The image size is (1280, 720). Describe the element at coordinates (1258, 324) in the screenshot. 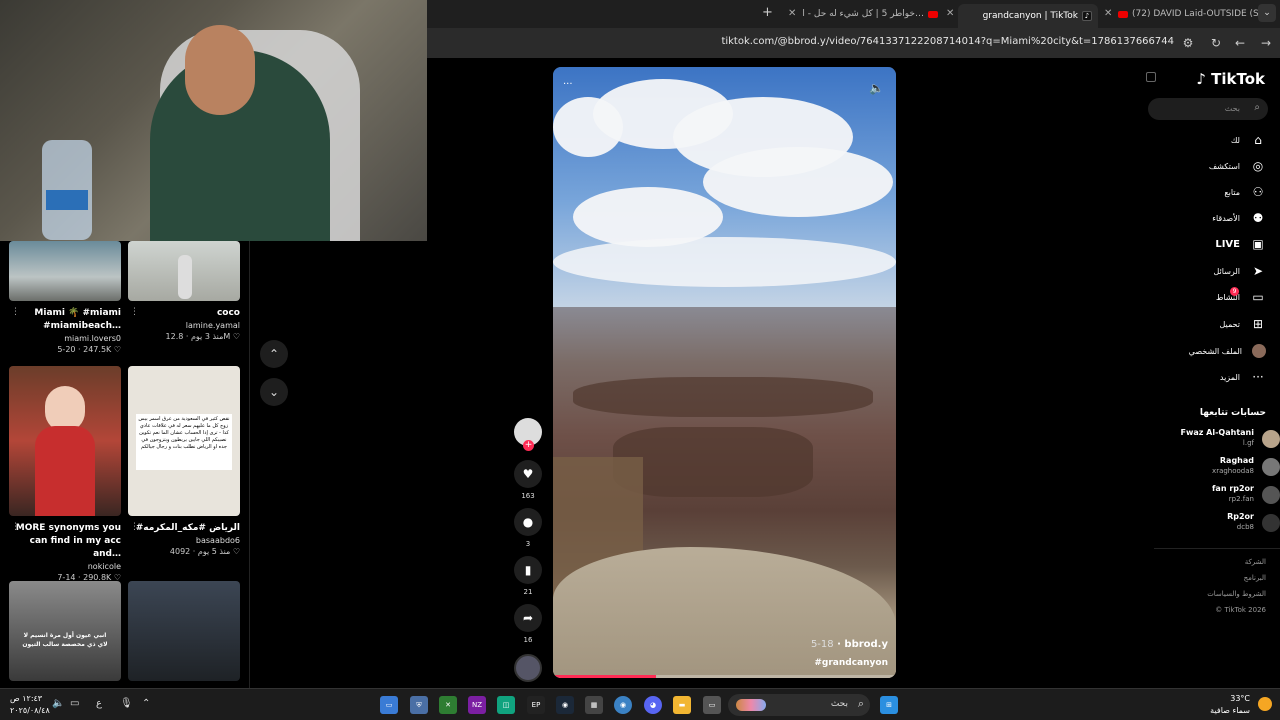

I see `upload-icon: ⊞` at that location.